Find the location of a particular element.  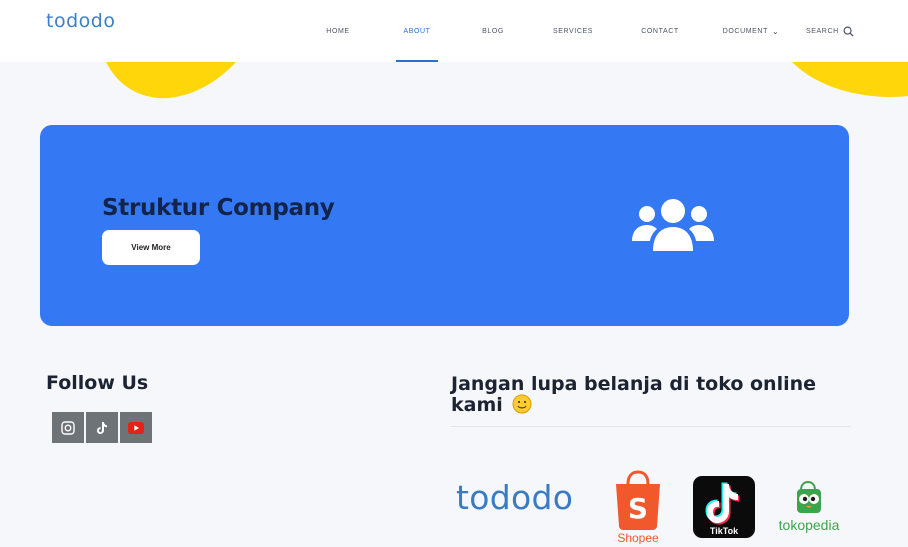

section-divider is located at coordinates (651, 426).